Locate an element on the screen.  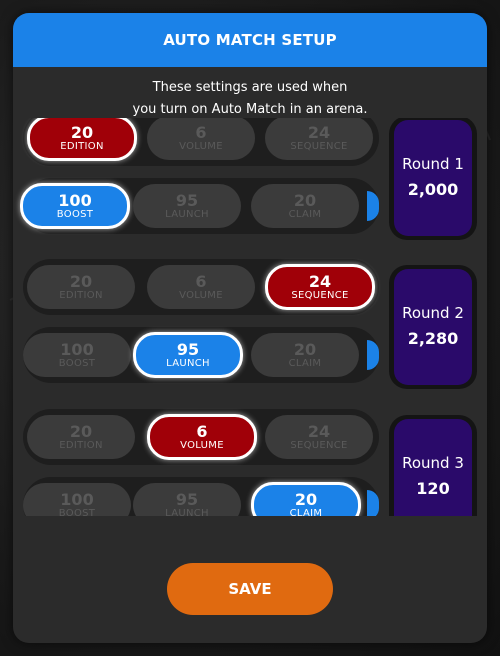
modal-title: AUTO MATCH SETUP is located at coordinates (250, 40).